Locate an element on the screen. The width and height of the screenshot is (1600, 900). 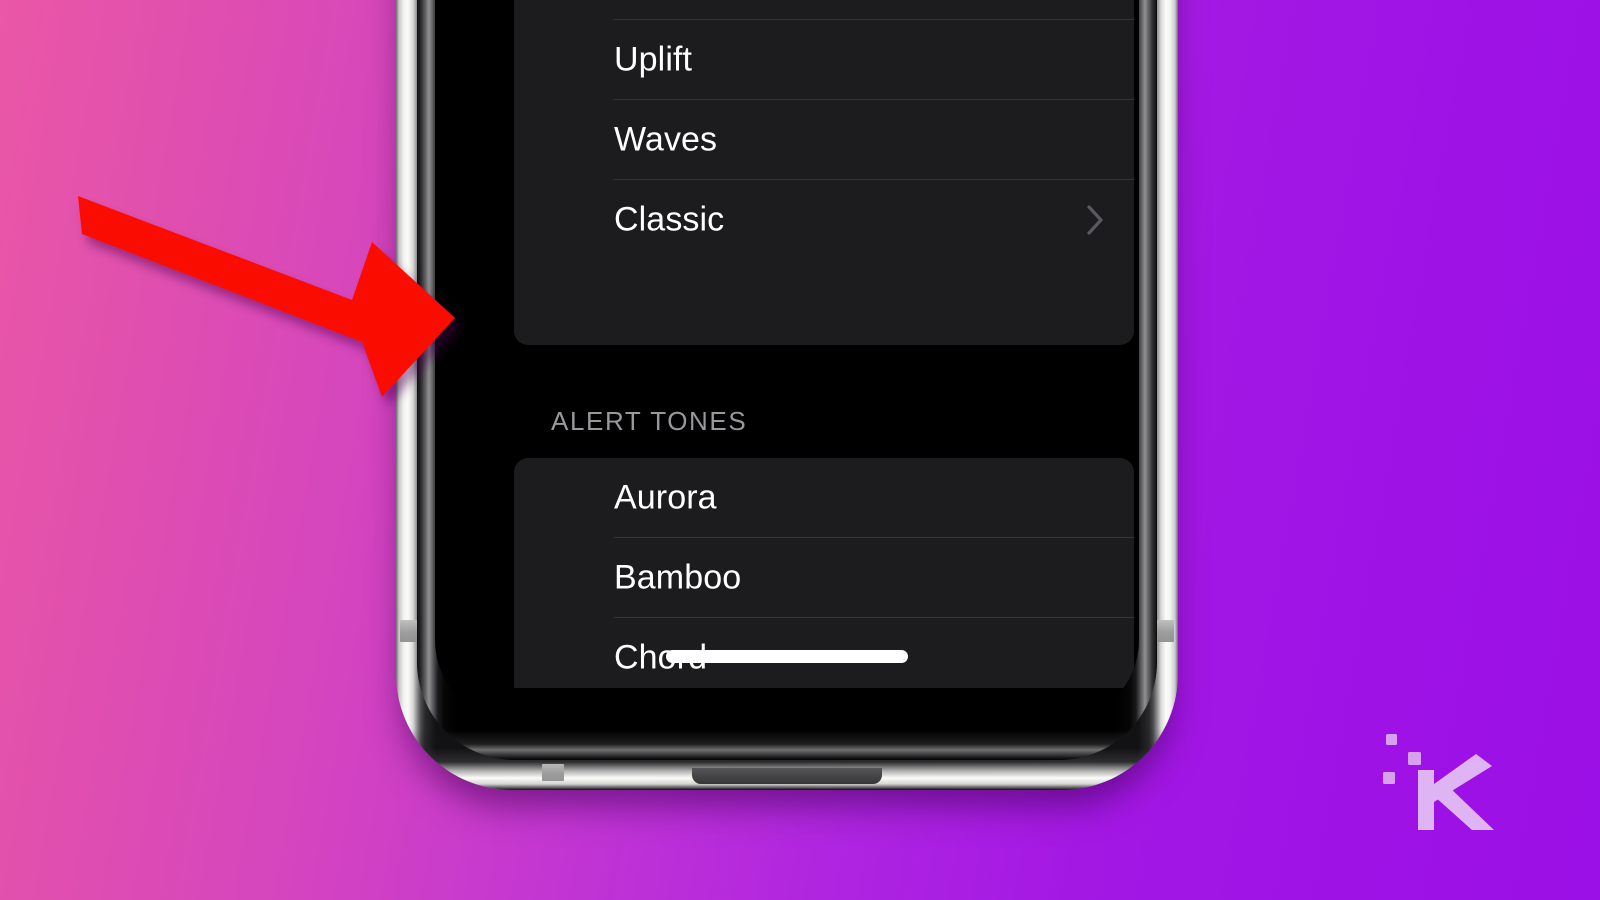
tone-row-aurora: Aurora is located at coordinates (824, 498).